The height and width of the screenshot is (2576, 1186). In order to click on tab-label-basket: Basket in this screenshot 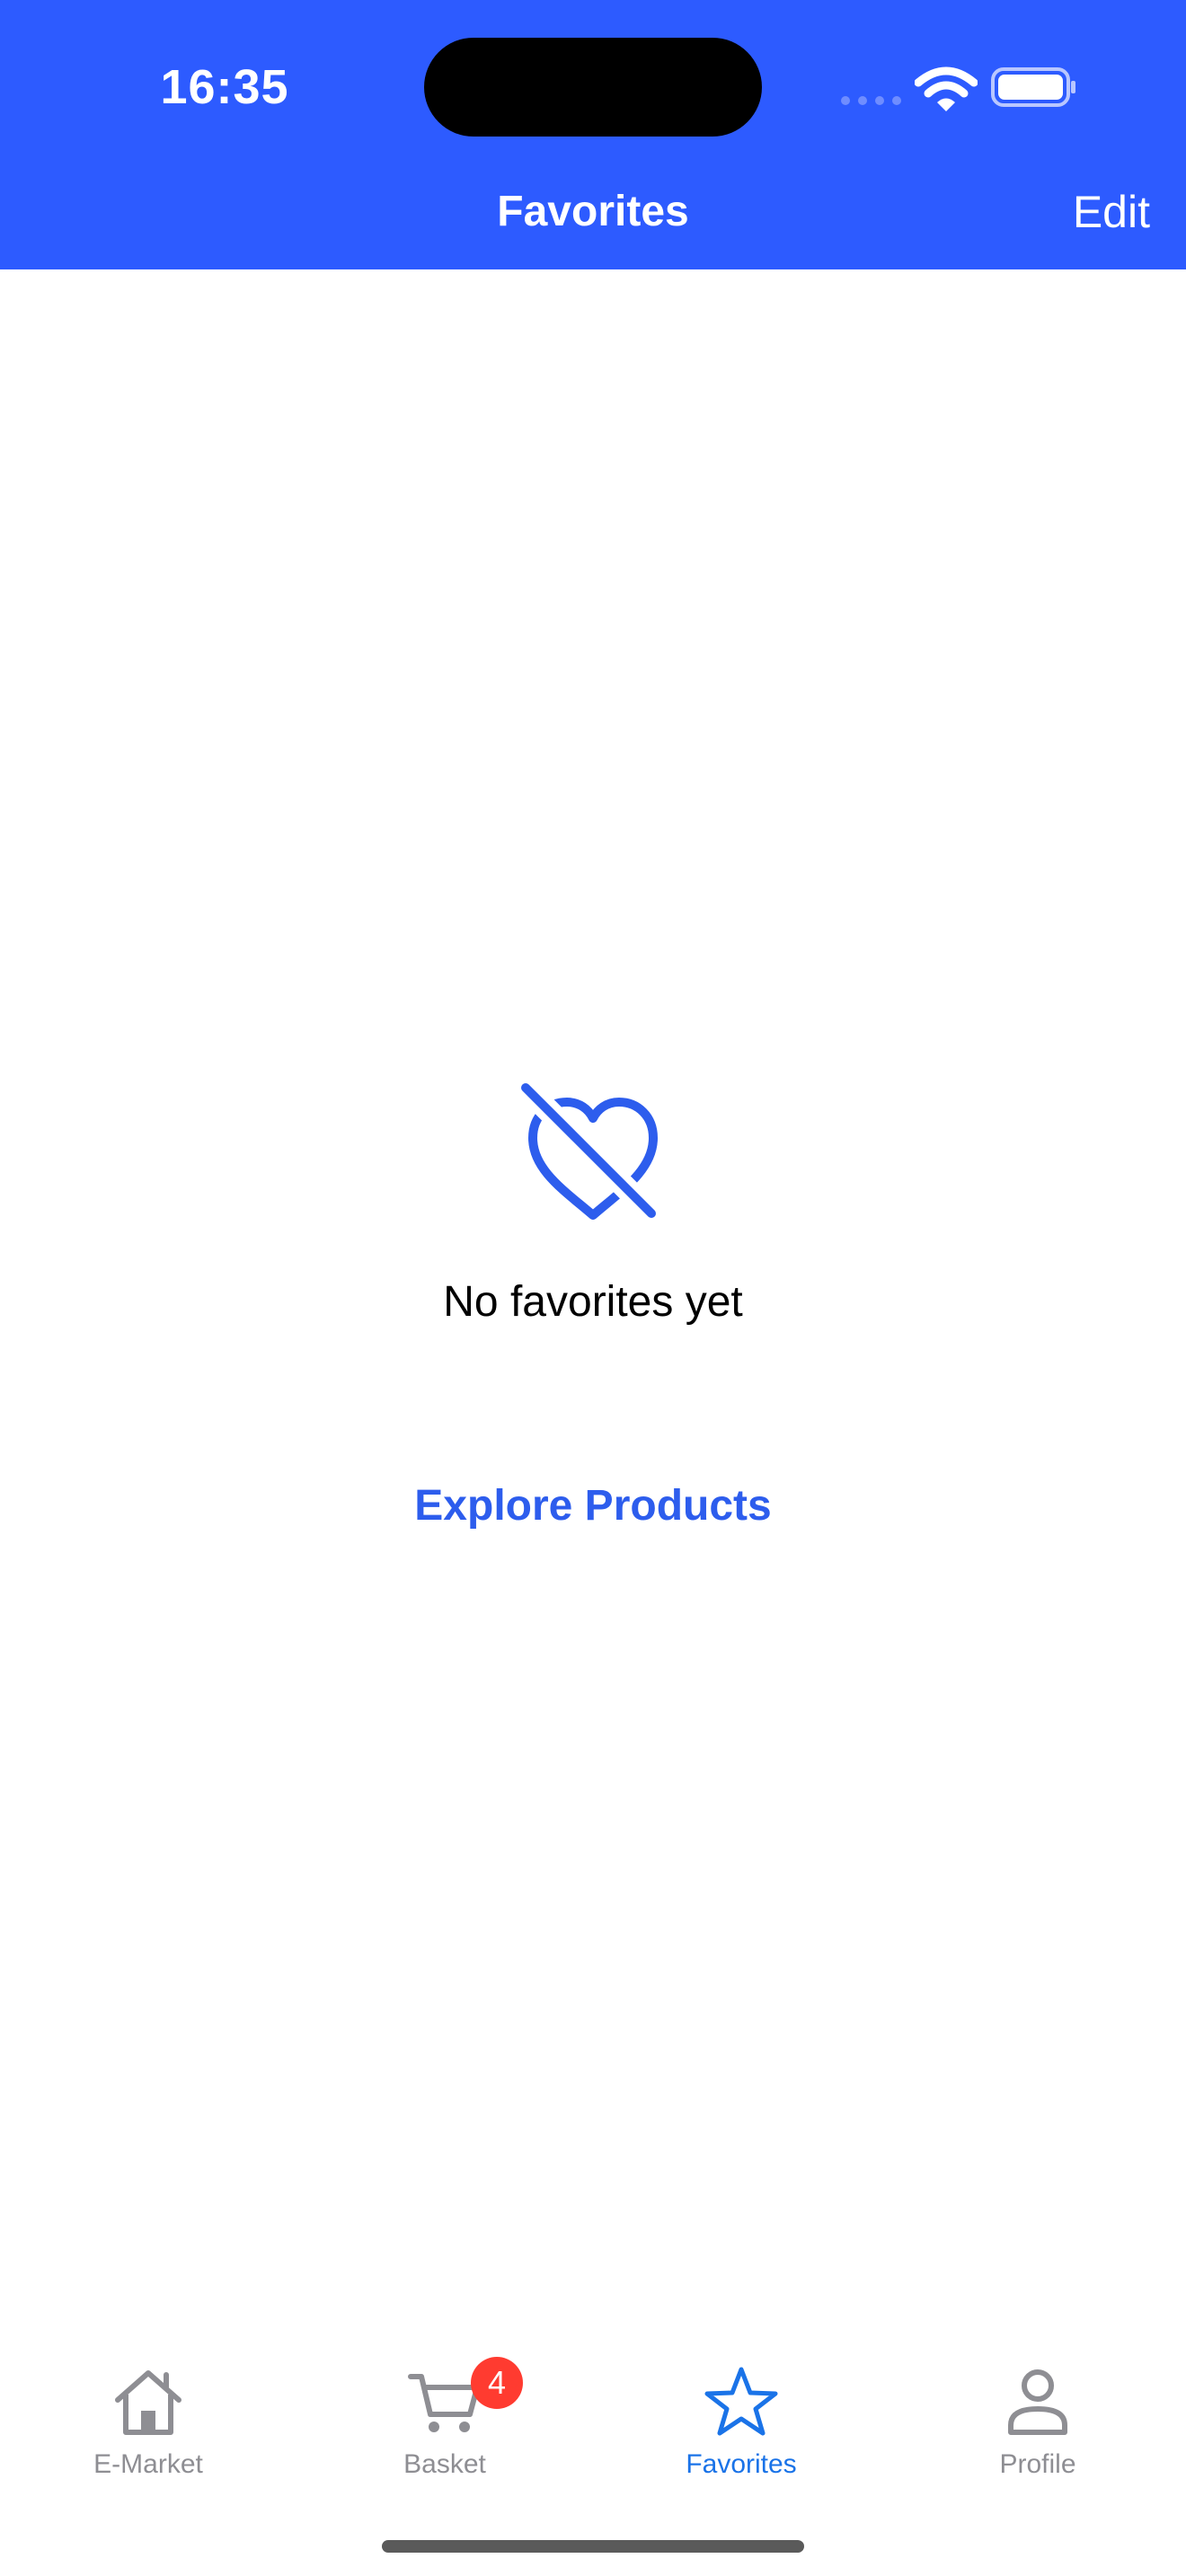, I will do `click(444, 2464)`.